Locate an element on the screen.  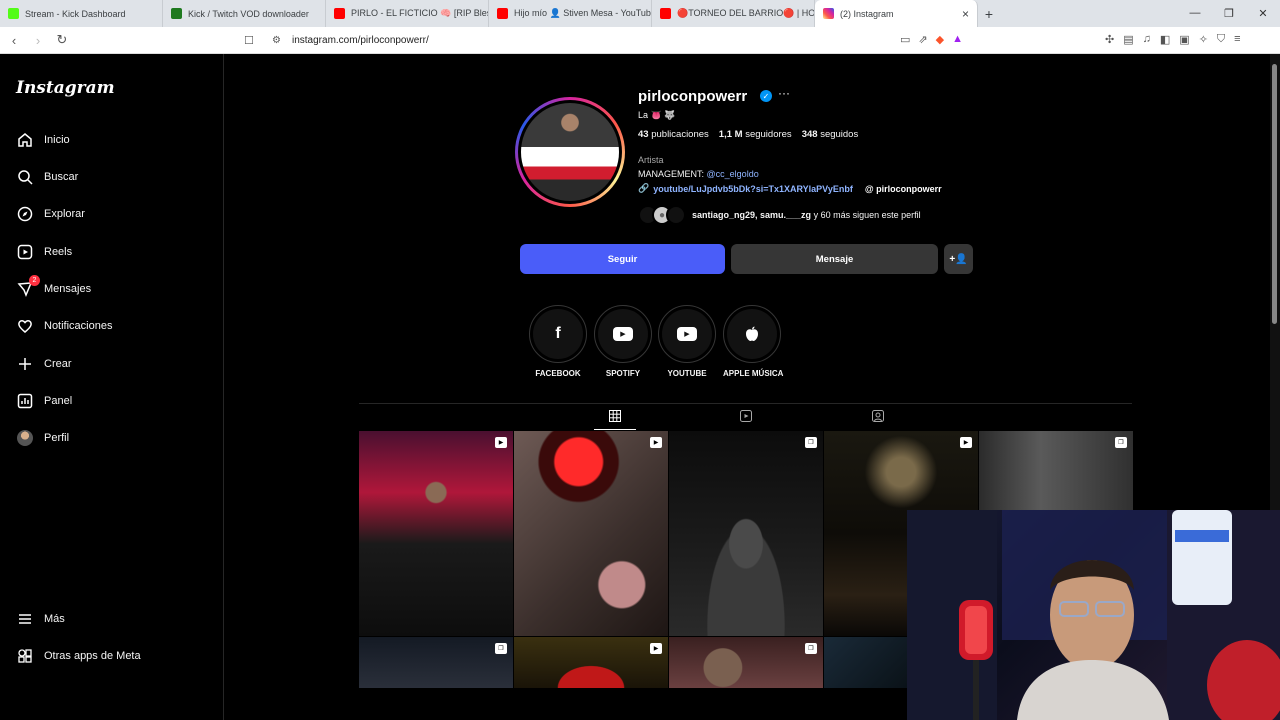
sidebar-toggle-icon: ◧ is located at coordinates (1165, 39).